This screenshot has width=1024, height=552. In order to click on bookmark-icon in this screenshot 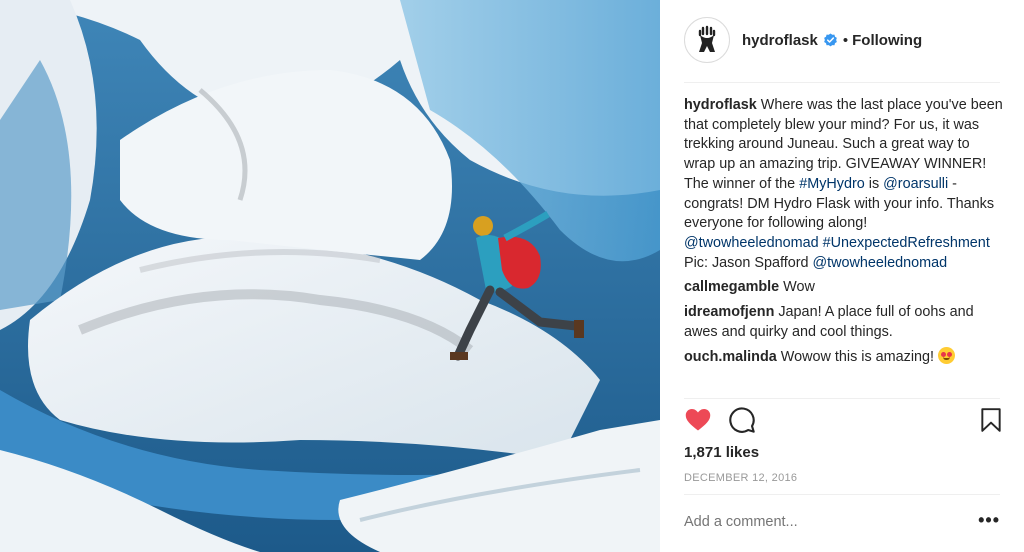, I will do `click(991, 420)`.